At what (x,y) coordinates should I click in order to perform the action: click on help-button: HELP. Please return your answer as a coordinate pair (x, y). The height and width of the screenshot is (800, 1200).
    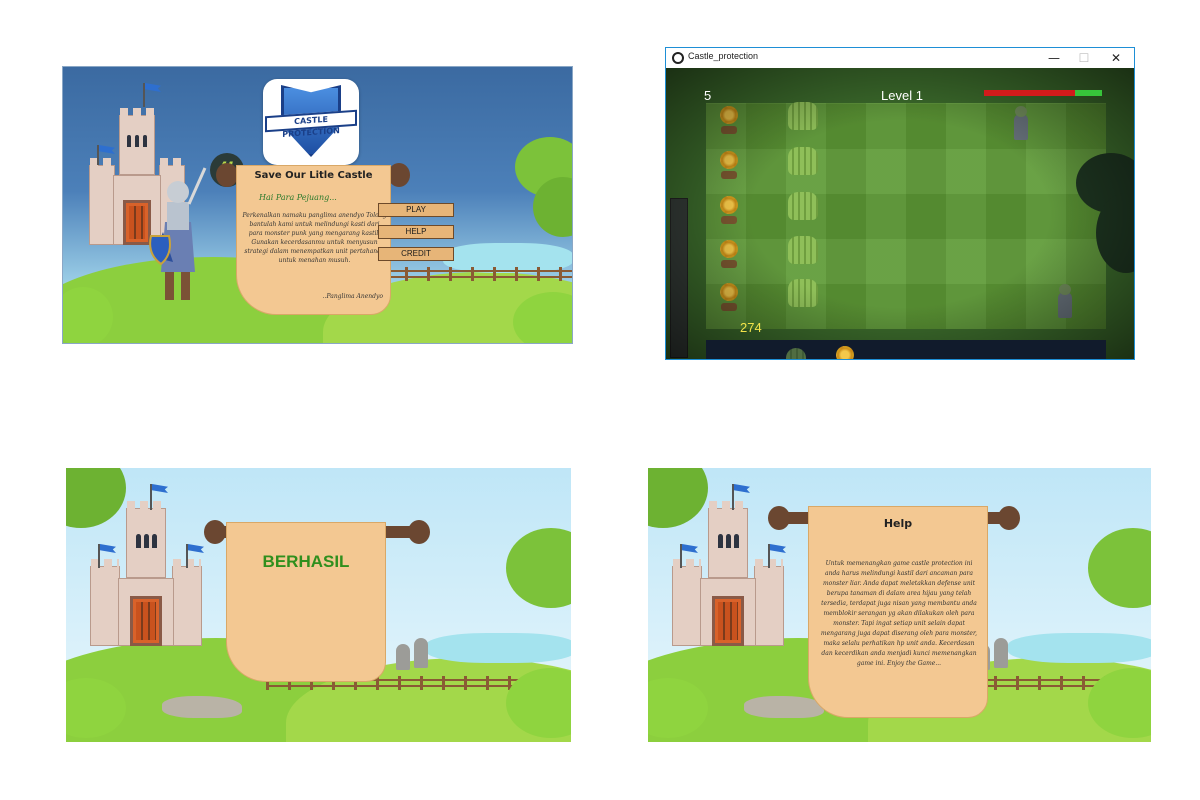
    Looking at the image, I should click on (416, 232).